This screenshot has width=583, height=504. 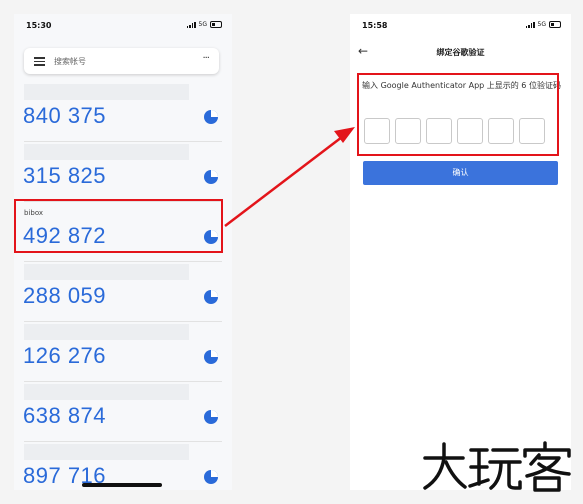 What do you see at coordinates (497, 466) in the screenshot?
I see `watermark-logo` at bounding box center [497, 466].